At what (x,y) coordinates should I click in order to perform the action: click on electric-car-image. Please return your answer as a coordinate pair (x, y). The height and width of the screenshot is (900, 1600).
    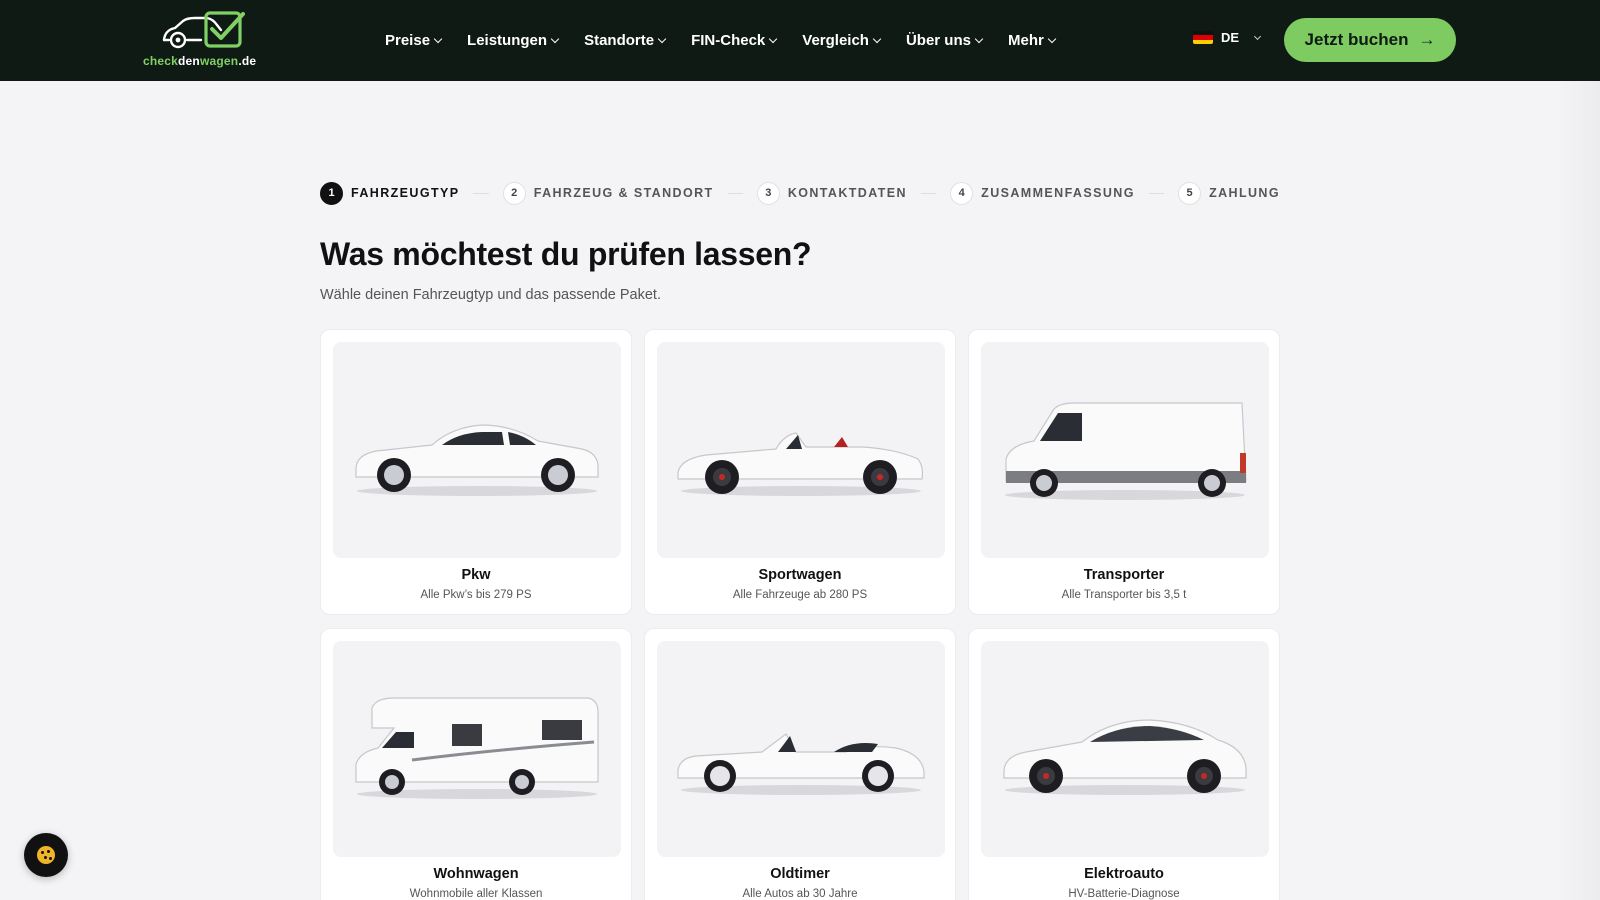
    Looking at the image, I should click on (1125, 757).